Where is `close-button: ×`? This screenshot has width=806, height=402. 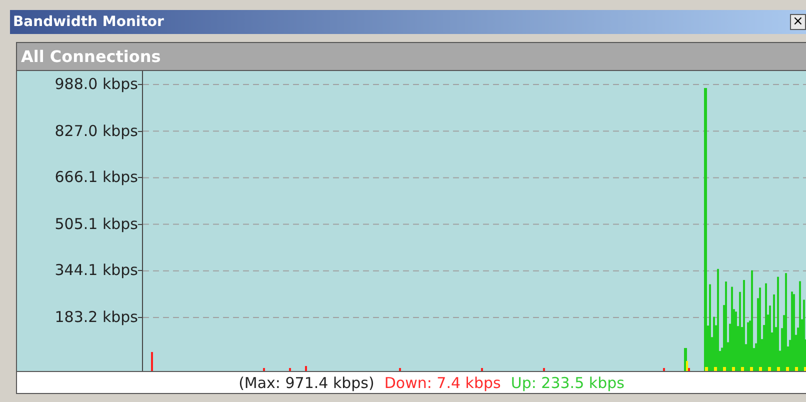 close-button: × is located at coordinates (798, 22).